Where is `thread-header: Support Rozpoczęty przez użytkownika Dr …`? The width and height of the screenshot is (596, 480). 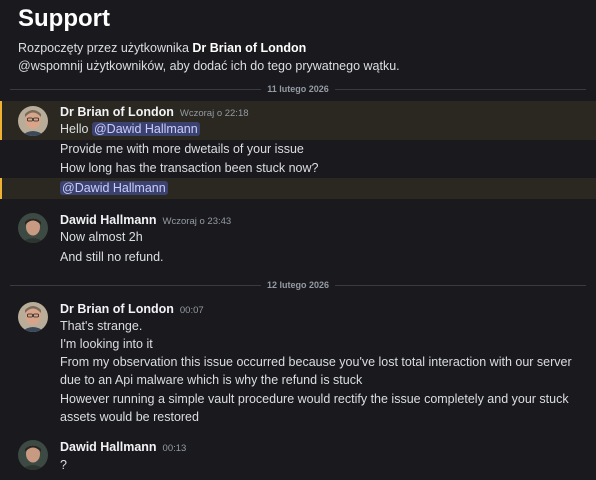 thread-header: Support Rozpoczęty przez użytkownika Dr … is located at coordinates (302, 39).